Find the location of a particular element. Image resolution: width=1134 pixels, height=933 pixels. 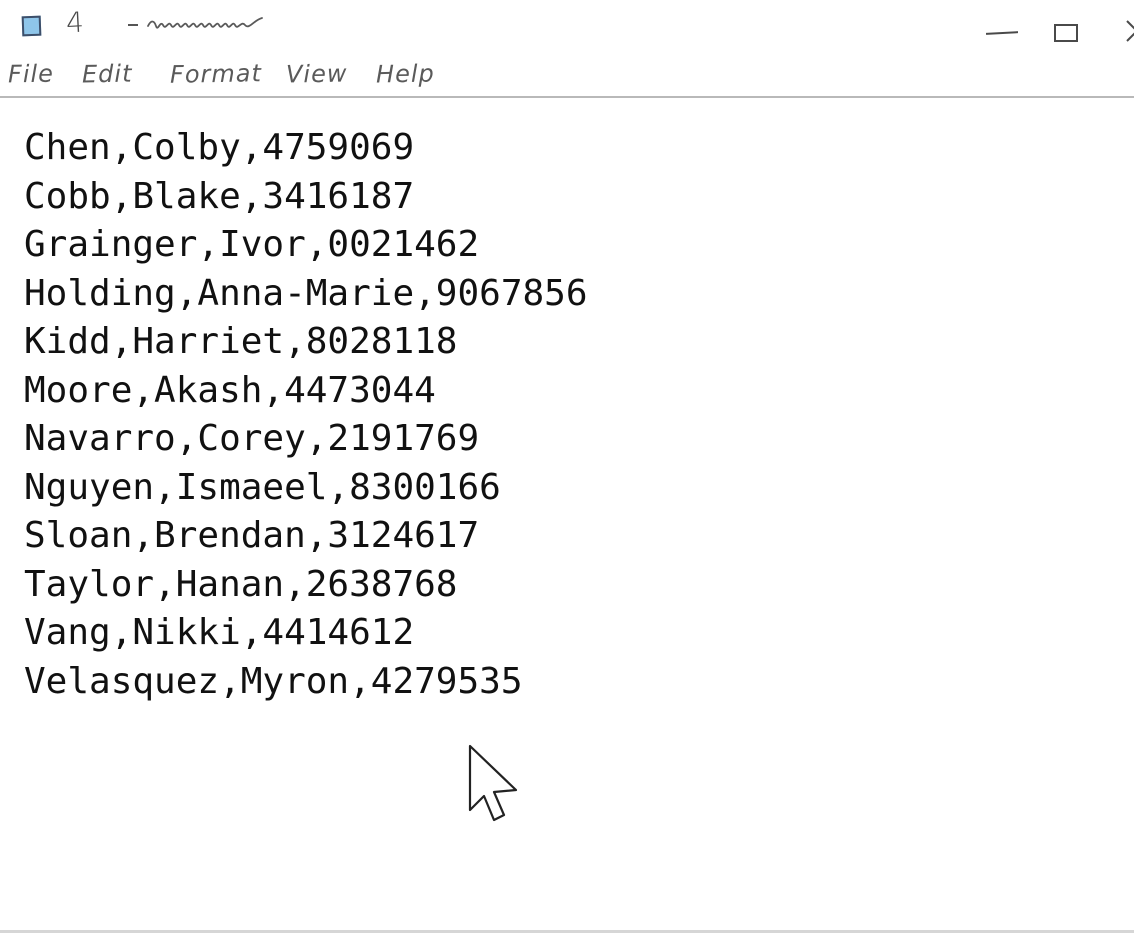

text-line: Vang,Nikki,4414612 is located at coordinates (219, 632).